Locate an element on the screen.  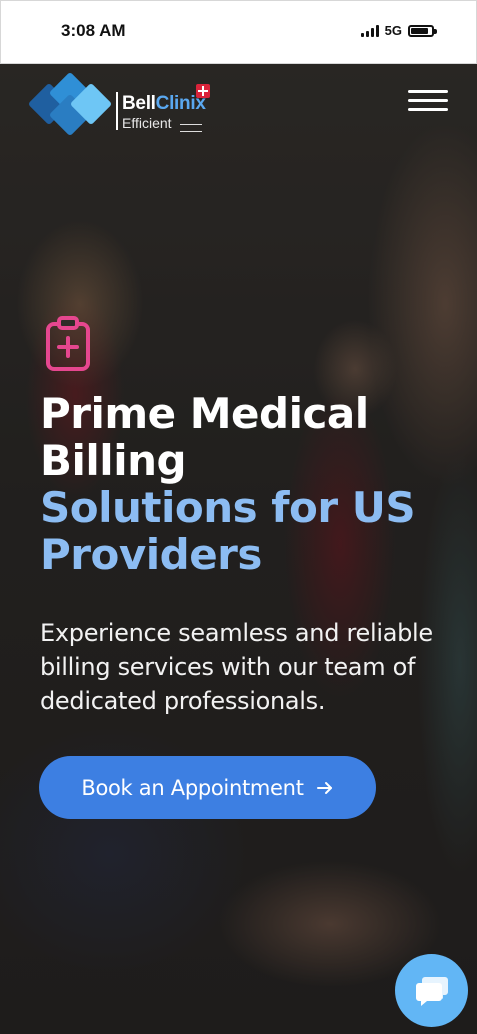
logo-brand-clinix: Clinix is located at coordinates (180, 103).